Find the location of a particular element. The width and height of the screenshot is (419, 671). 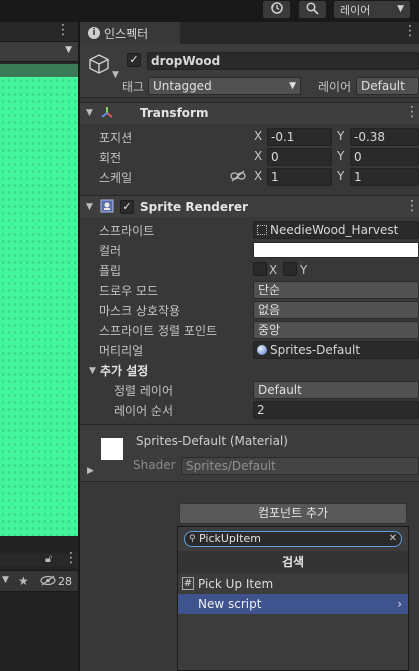

history-icon is located at coordinates (277, 9).